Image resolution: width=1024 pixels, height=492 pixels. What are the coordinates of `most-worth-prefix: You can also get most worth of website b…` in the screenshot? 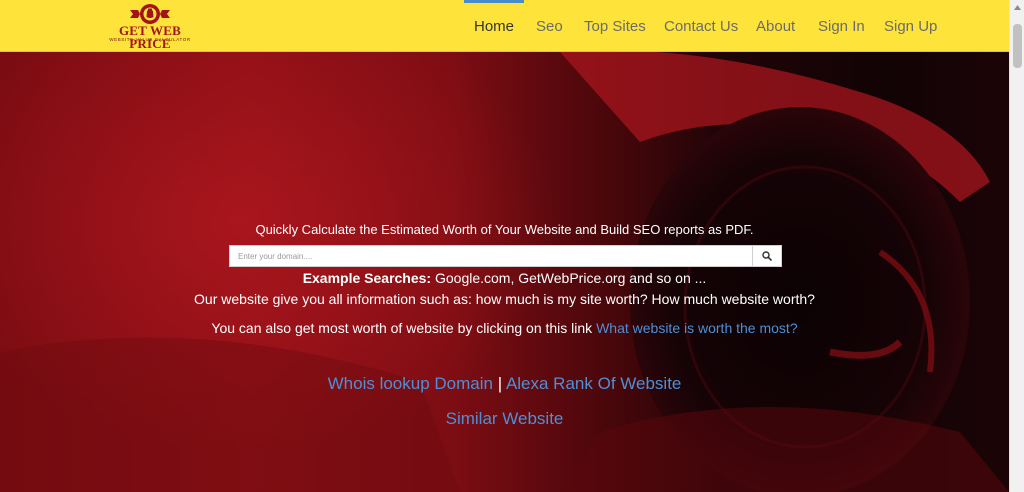 It's located at (404, 328).